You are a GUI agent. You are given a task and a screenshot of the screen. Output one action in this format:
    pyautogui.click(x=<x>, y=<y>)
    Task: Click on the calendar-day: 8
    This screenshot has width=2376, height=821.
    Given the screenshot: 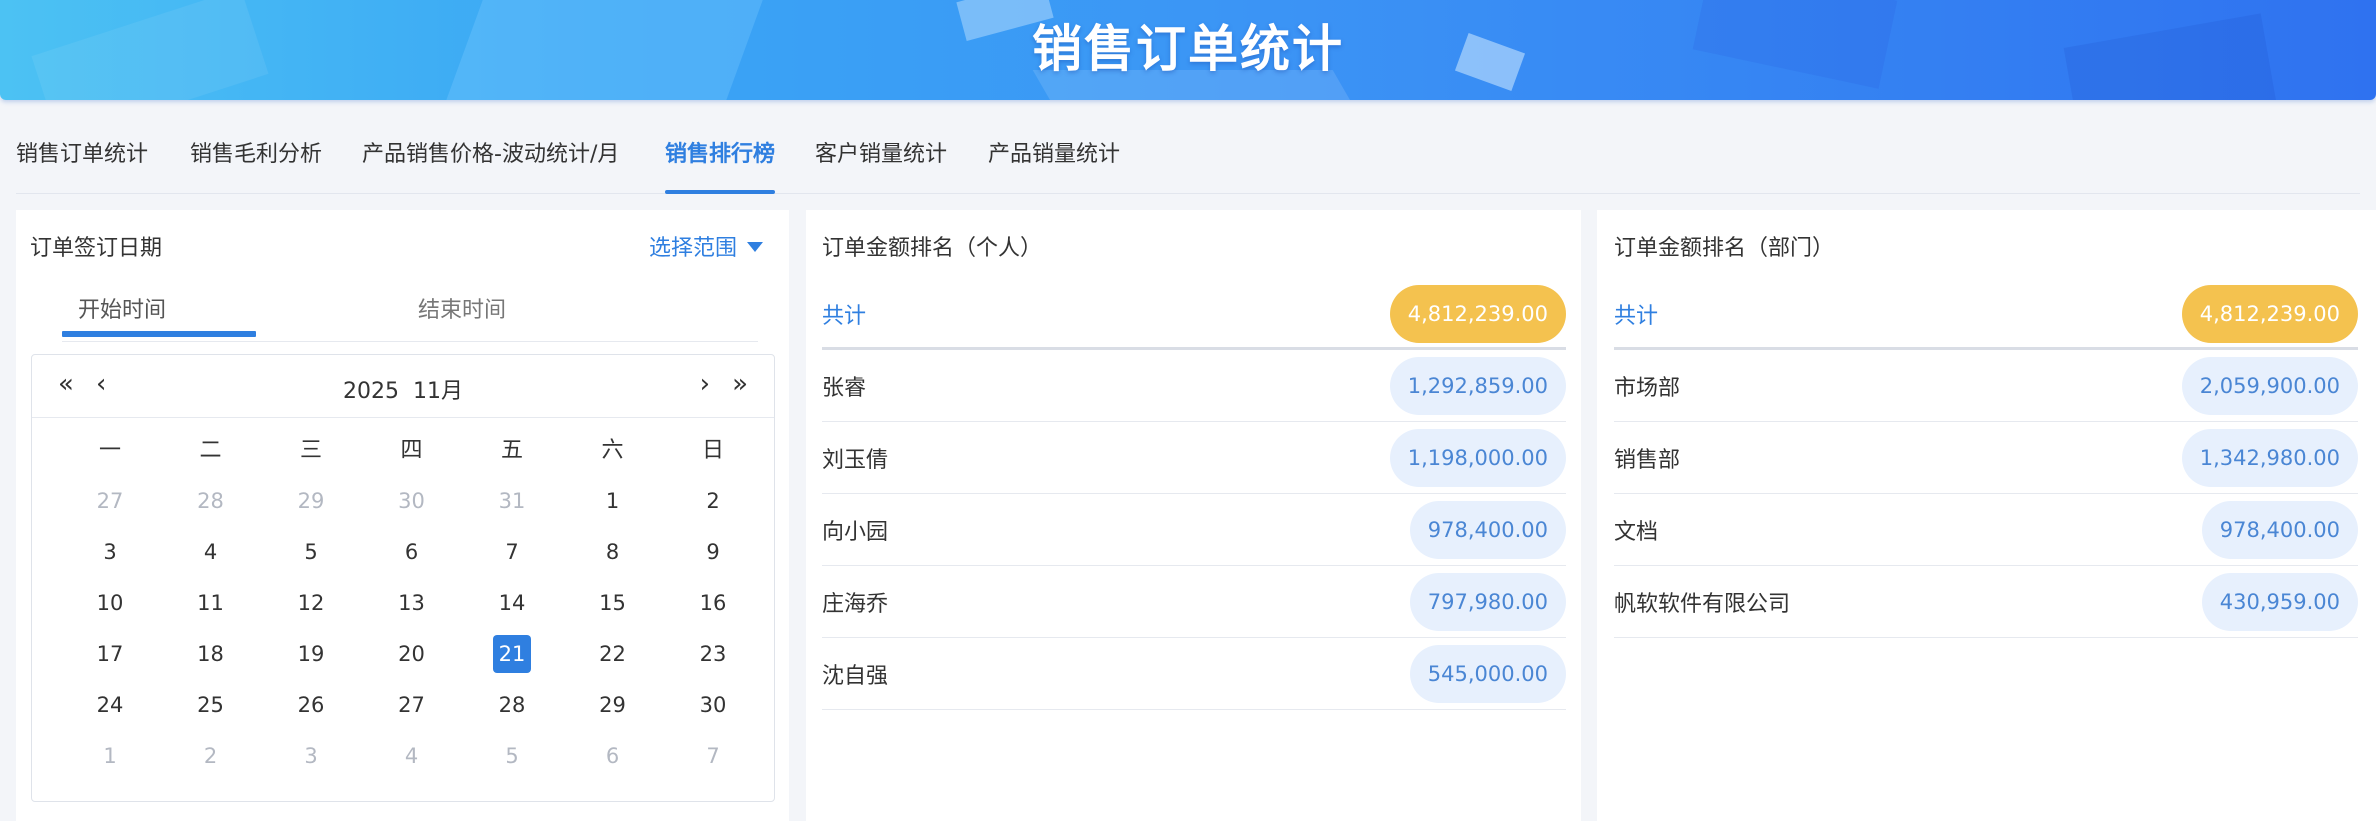 What is the action you would take?
    pyautogui.click(x=613, y=552)
    